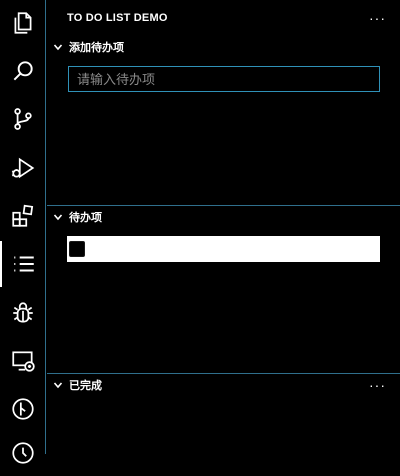 This screenshot has width=400, height=476. Describe the element at coordinates (223, 385) in the screenshot. I see `section-header-done: 已完成 ···` at that location.